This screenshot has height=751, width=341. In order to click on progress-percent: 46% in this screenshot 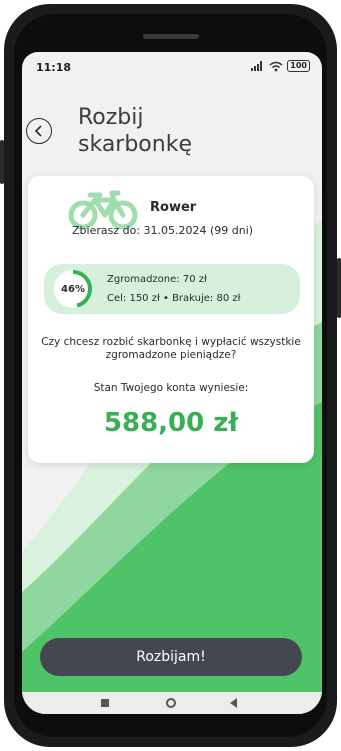, I will do `click(73, 289)`.